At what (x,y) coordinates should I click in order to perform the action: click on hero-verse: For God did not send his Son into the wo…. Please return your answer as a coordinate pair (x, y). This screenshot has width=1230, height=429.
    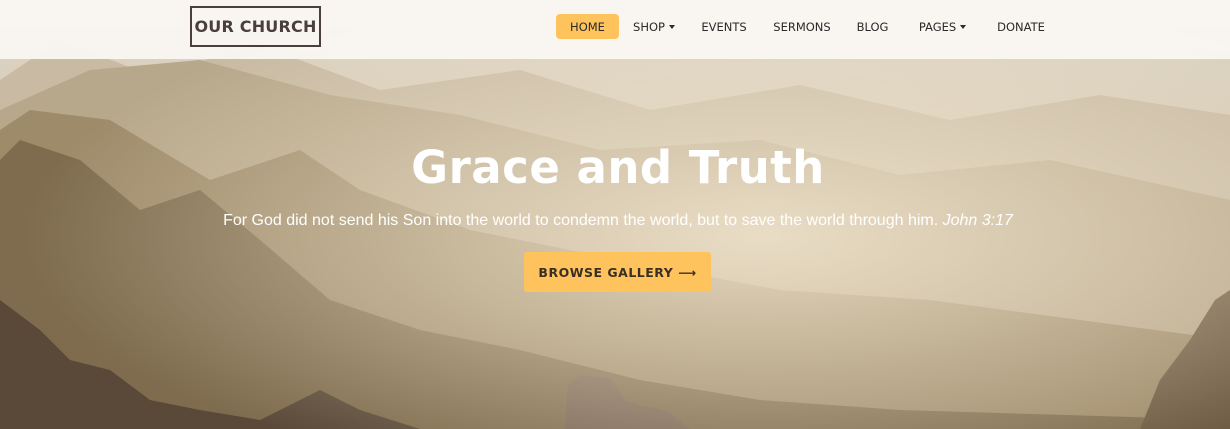
    Looking at the image, I should click on (615, 221).